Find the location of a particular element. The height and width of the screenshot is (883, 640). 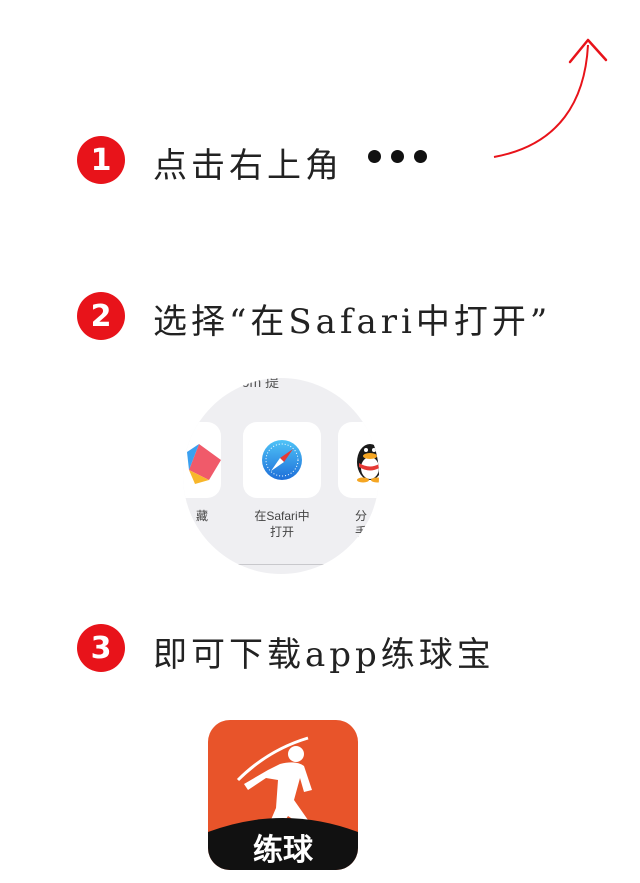

share-item-qq-label: 分 手 is located at coordinates (360, 524).